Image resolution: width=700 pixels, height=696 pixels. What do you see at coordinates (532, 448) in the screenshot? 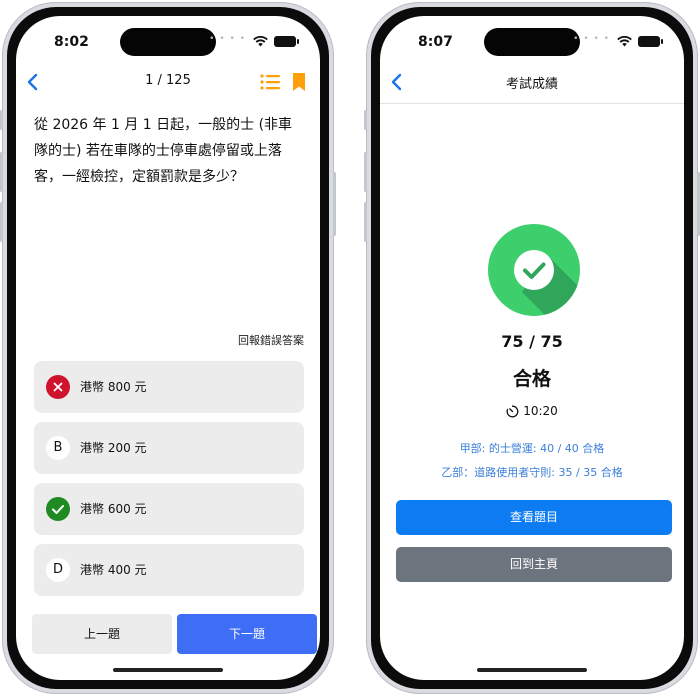
I see `section-a-result: 甲部: 的士營運: 40 / 40 合格` at bounding box center [532, 448].